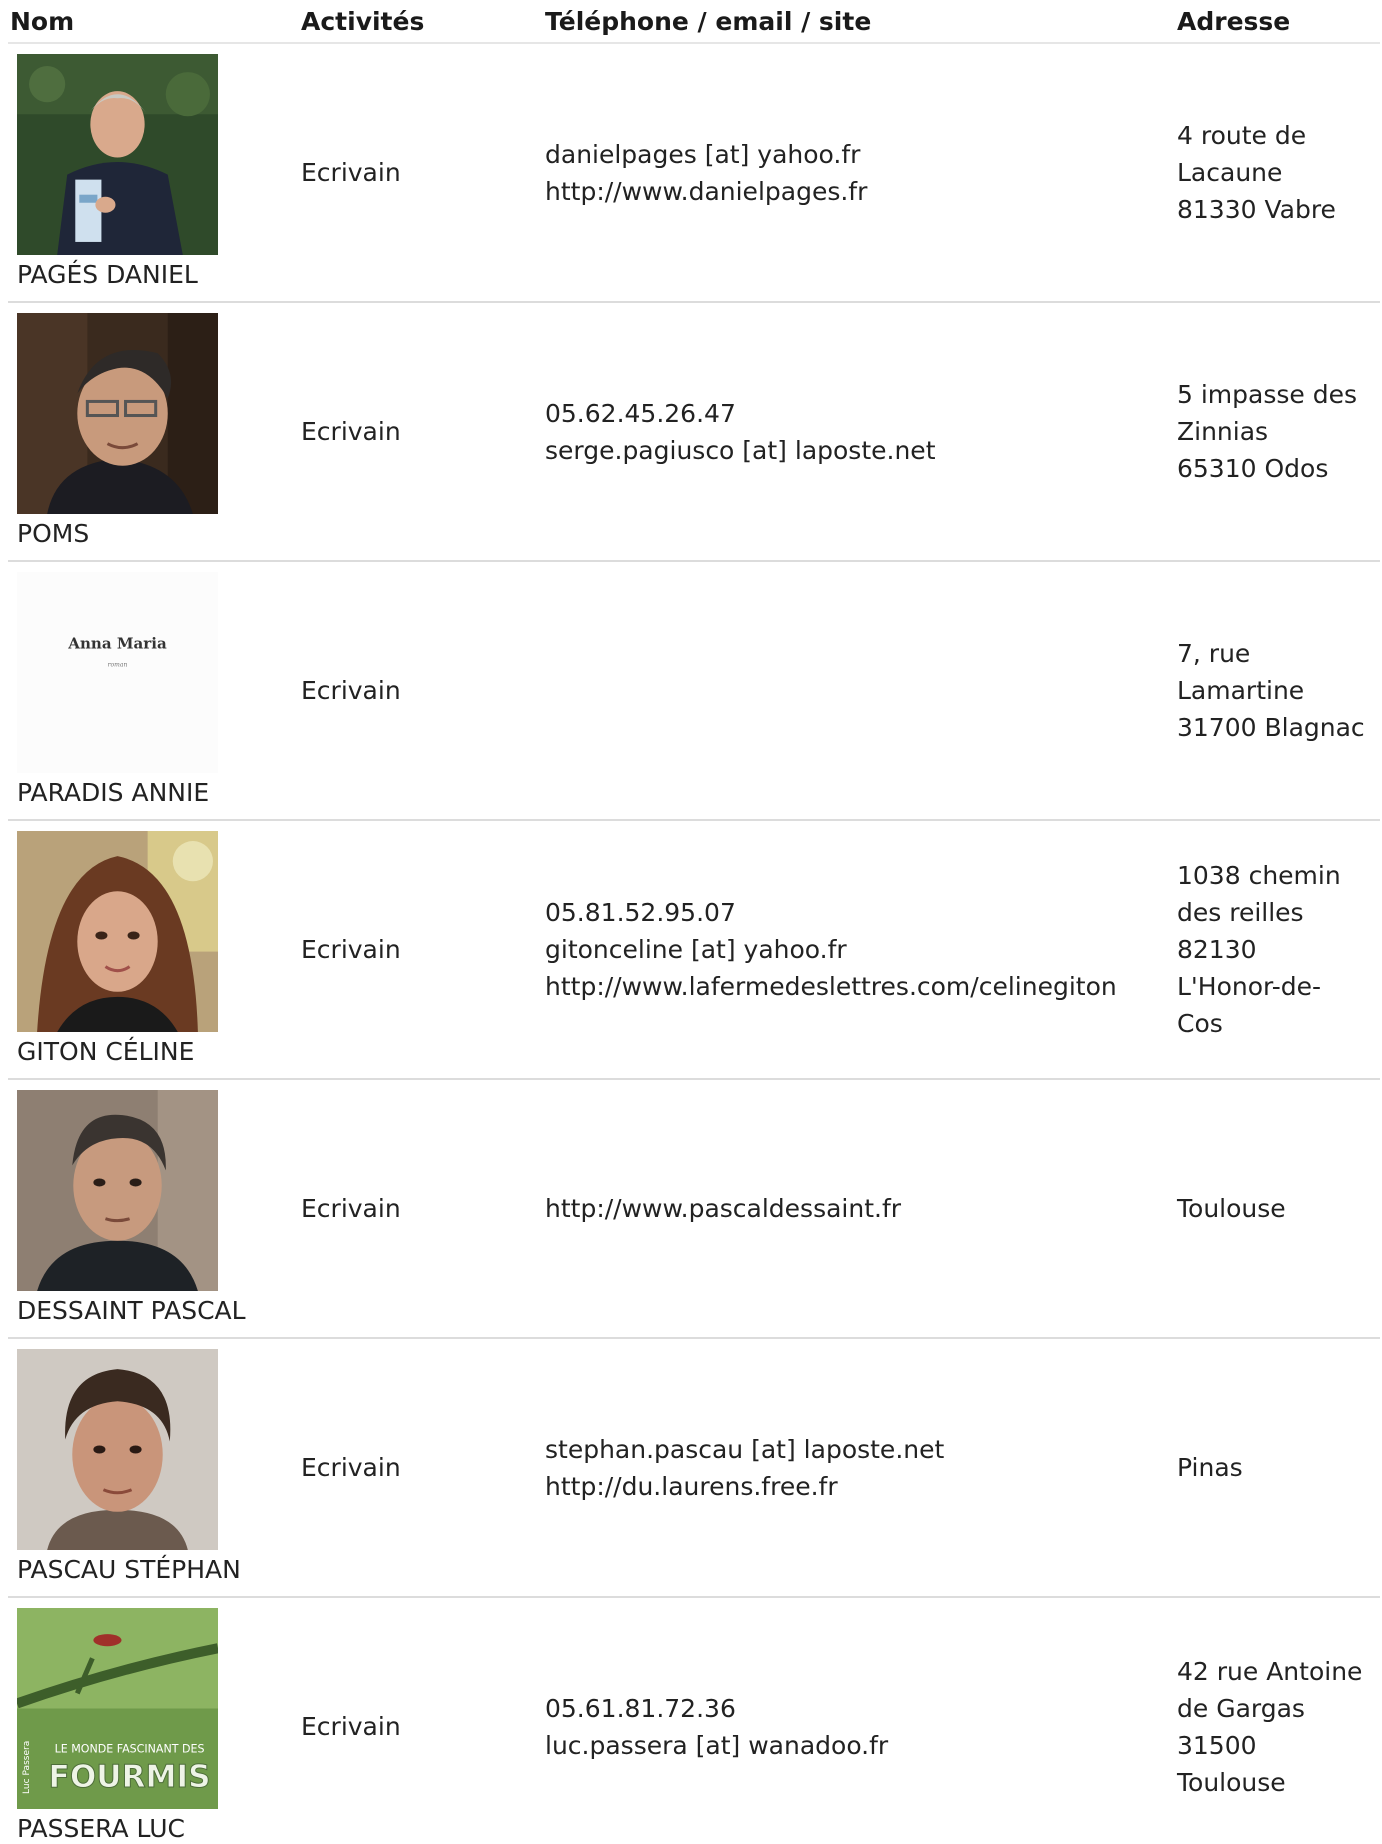 The width and height of the screenshot is (1382, 1844). Describe the element at coordinates (1249, 986) in the screenshot. I see `address-line: L'Honor-de-` at that location.